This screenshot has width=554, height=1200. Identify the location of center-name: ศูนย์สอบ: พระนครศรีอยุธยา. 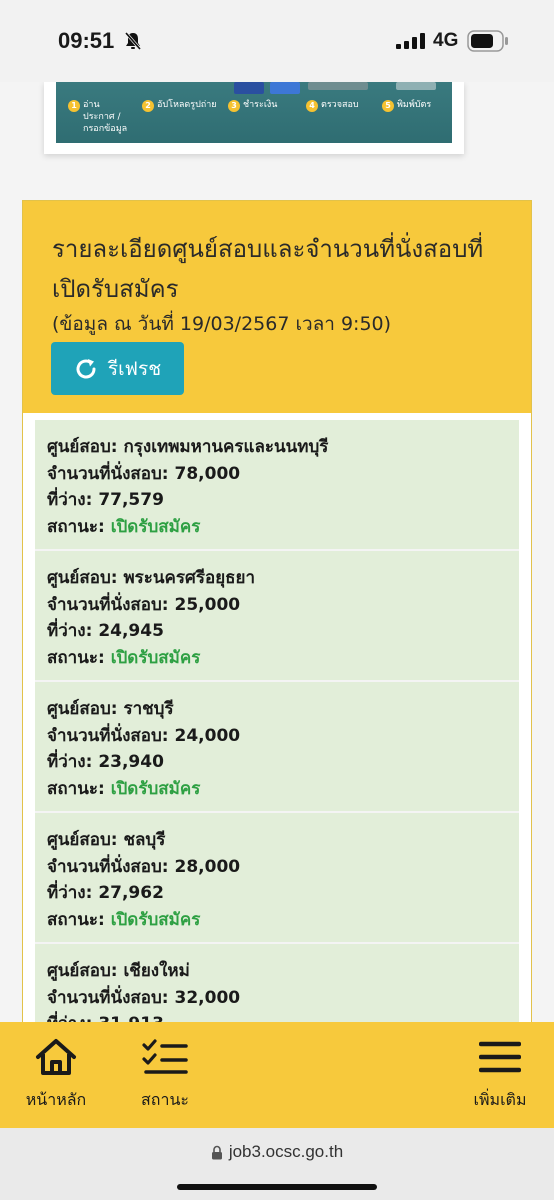
(151, 578).